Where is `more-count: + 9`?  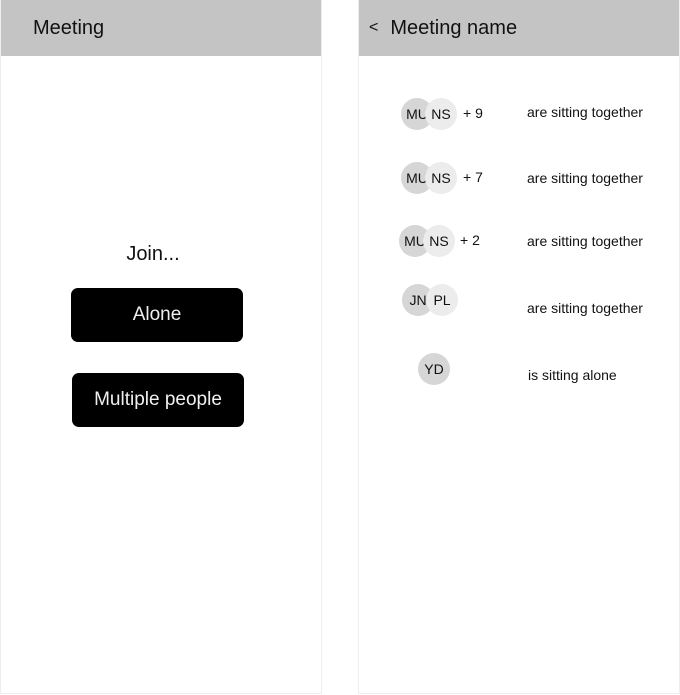
more-count: + 9 is located at coordinates (473, 113).